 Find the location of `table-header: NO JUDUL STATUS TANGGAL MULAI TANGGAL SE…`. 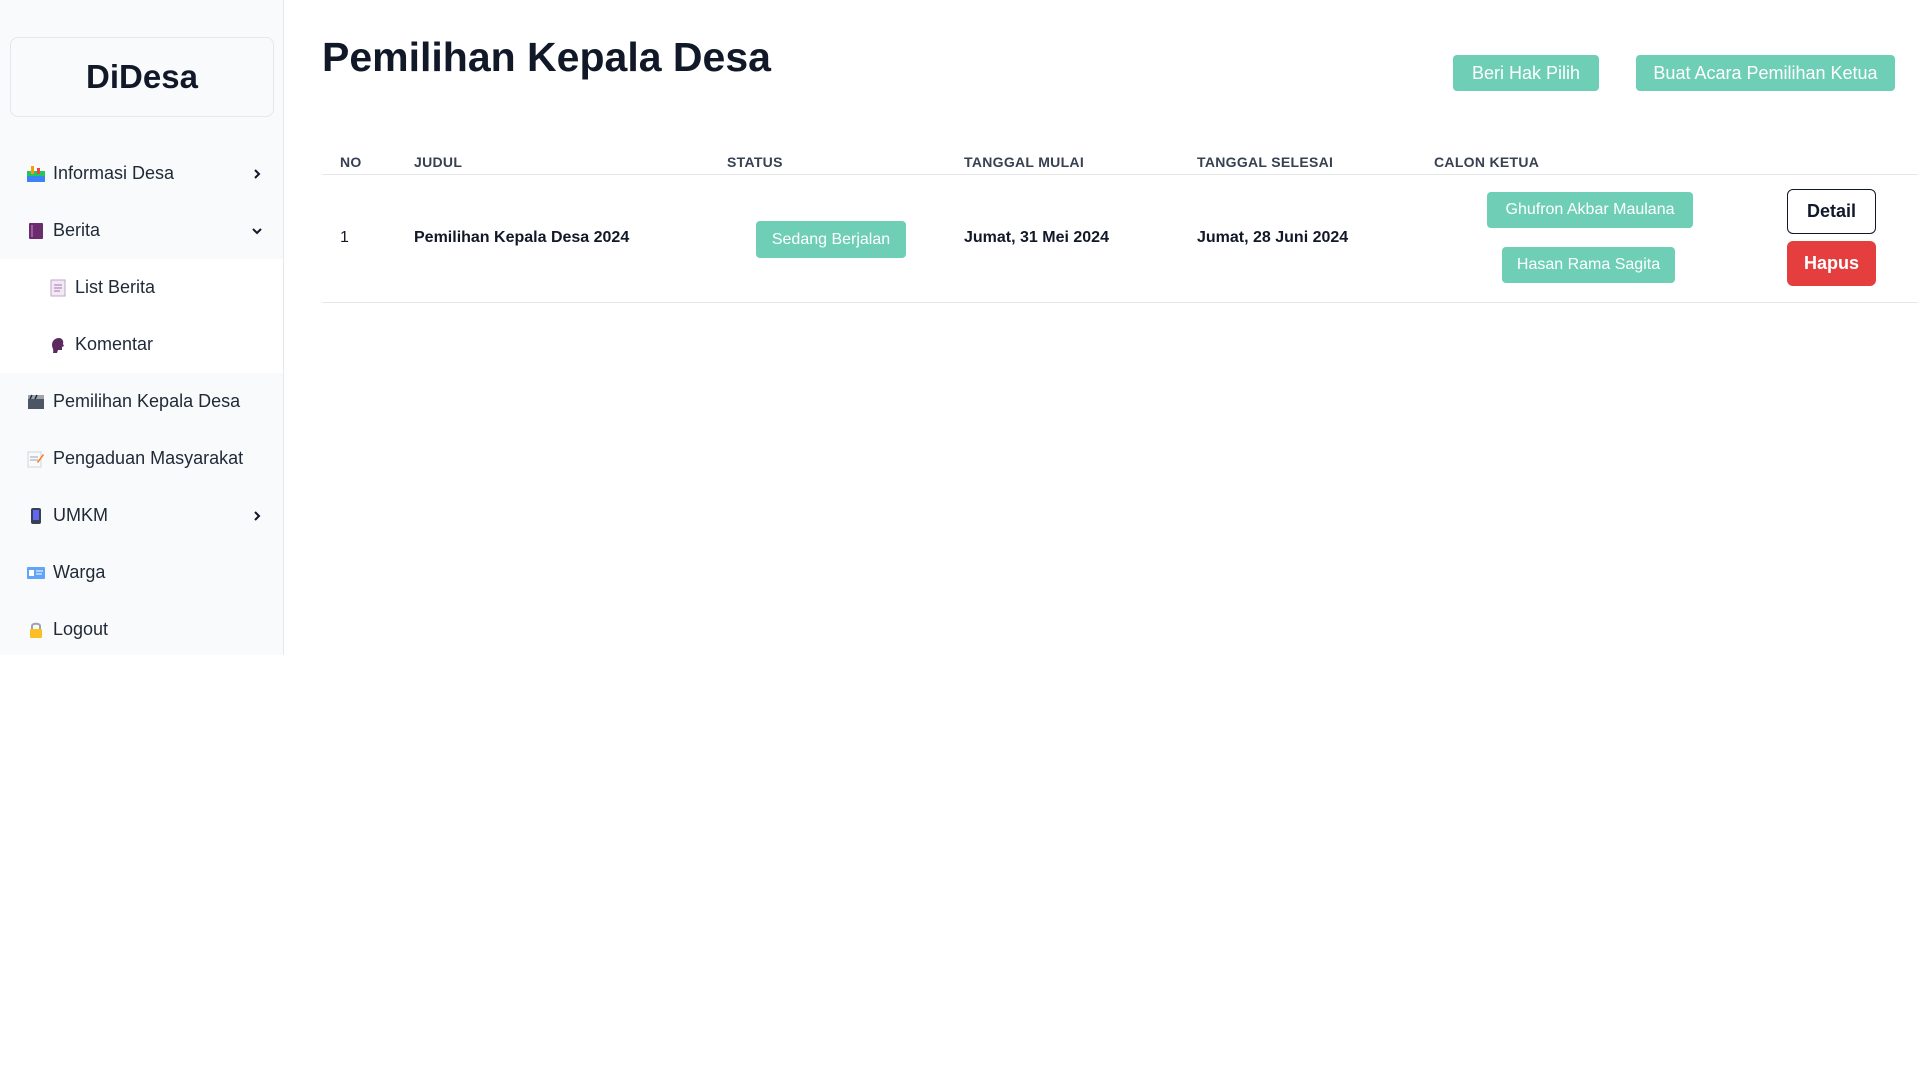

table-header: NO JUDUL STATUS TANGGAL MULAI TANGGAL SE… is located at coordinates (1120, 161).